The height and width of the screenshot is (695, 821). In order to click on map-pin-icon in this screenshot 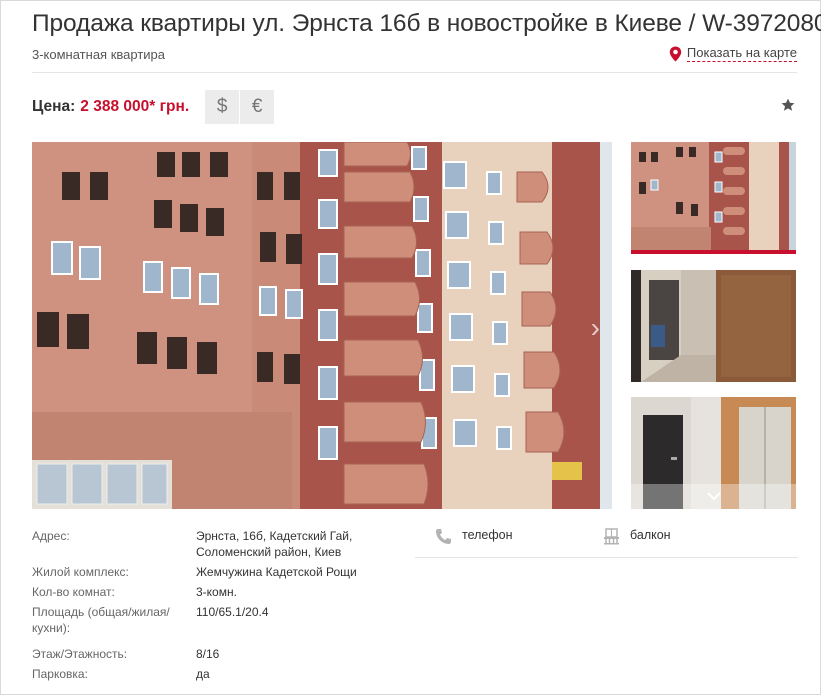, I will do `click(675, 53)`.